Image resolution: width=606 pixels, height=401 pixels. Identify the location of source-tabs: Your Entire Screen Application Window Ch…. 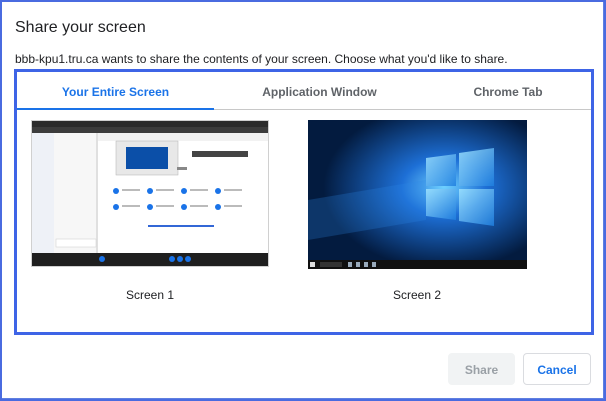
(304, 91).